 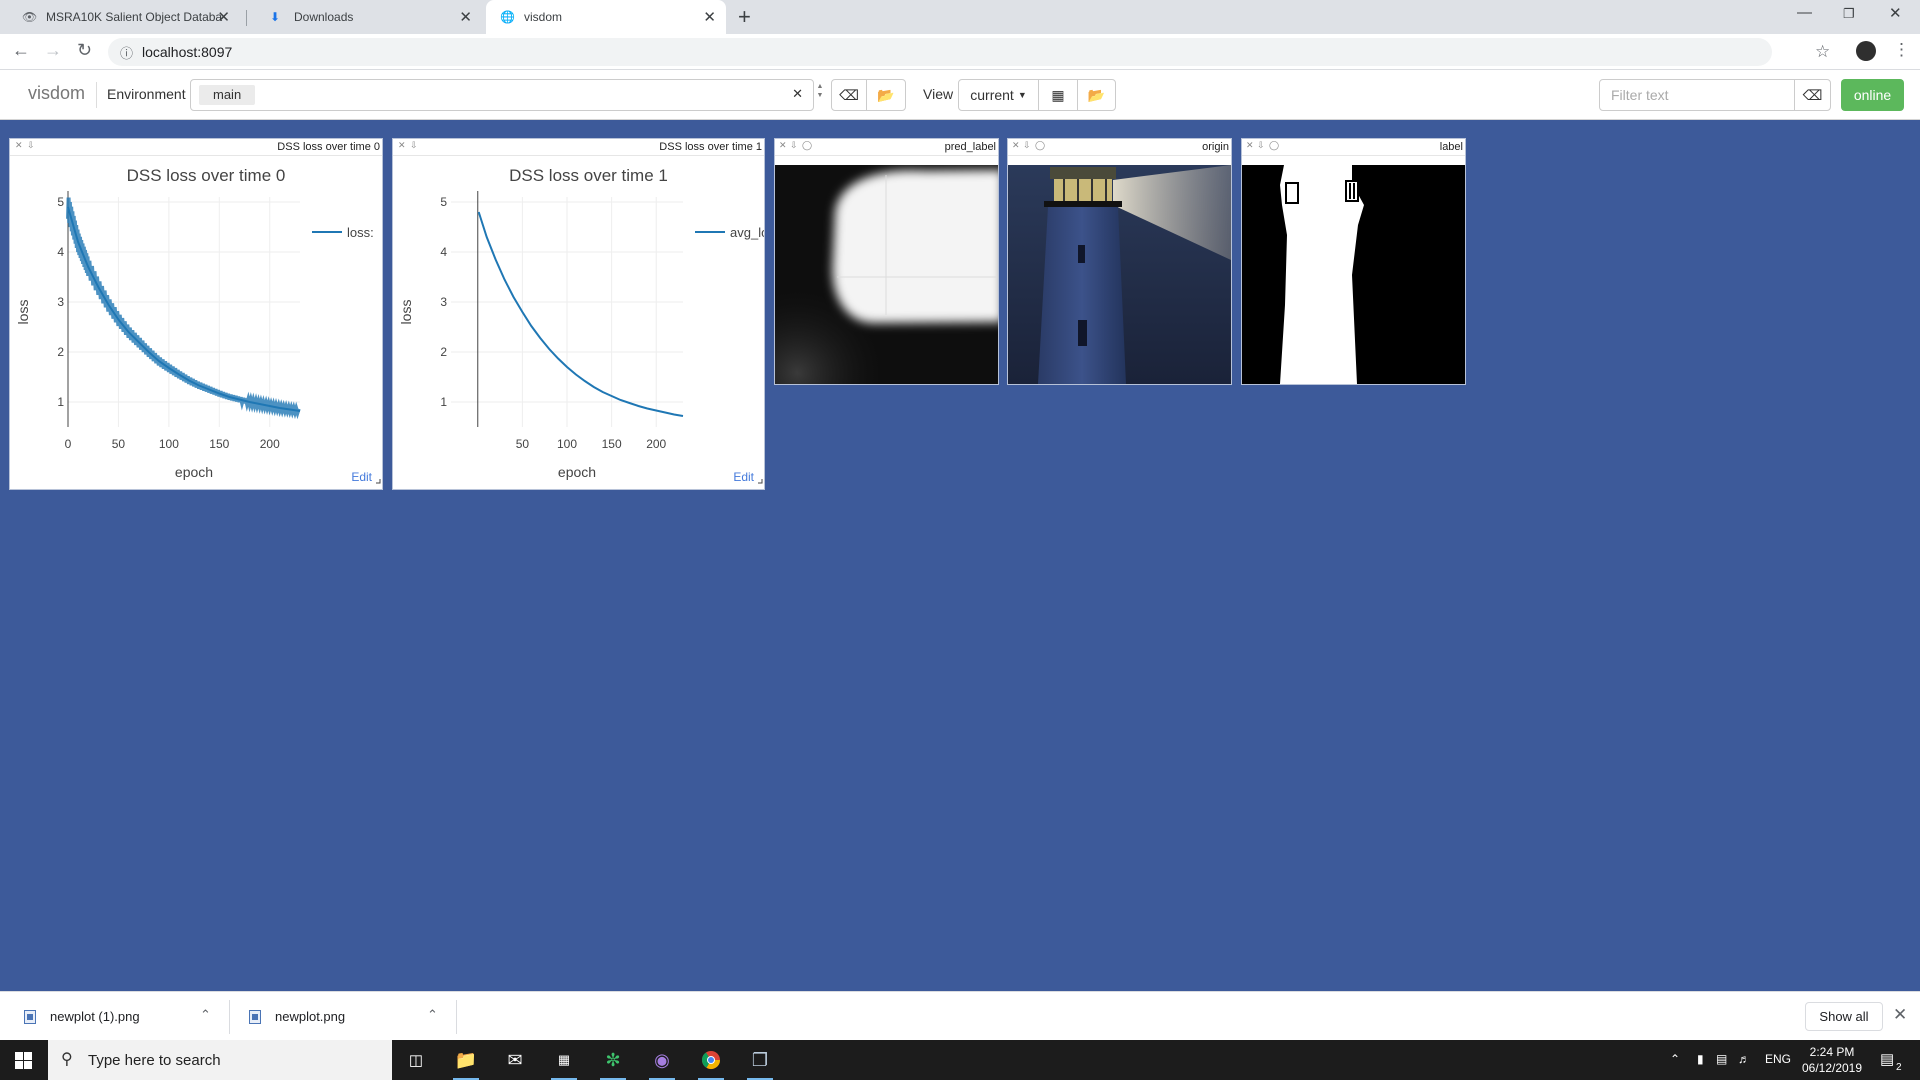 I want to click on app-window-icon: ❐, so click(x=760, y=1063).